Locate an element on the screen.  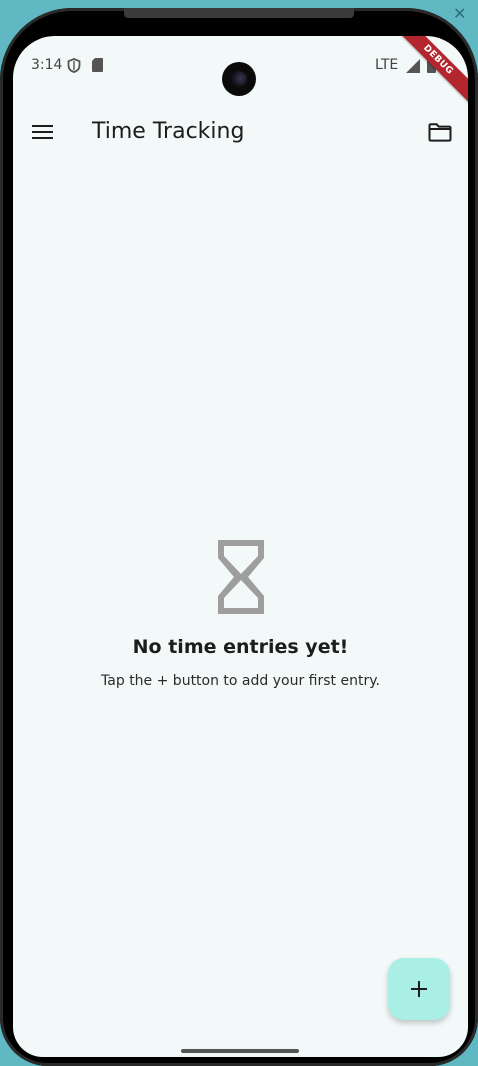
folder-button is located at coordinates (440, 132).